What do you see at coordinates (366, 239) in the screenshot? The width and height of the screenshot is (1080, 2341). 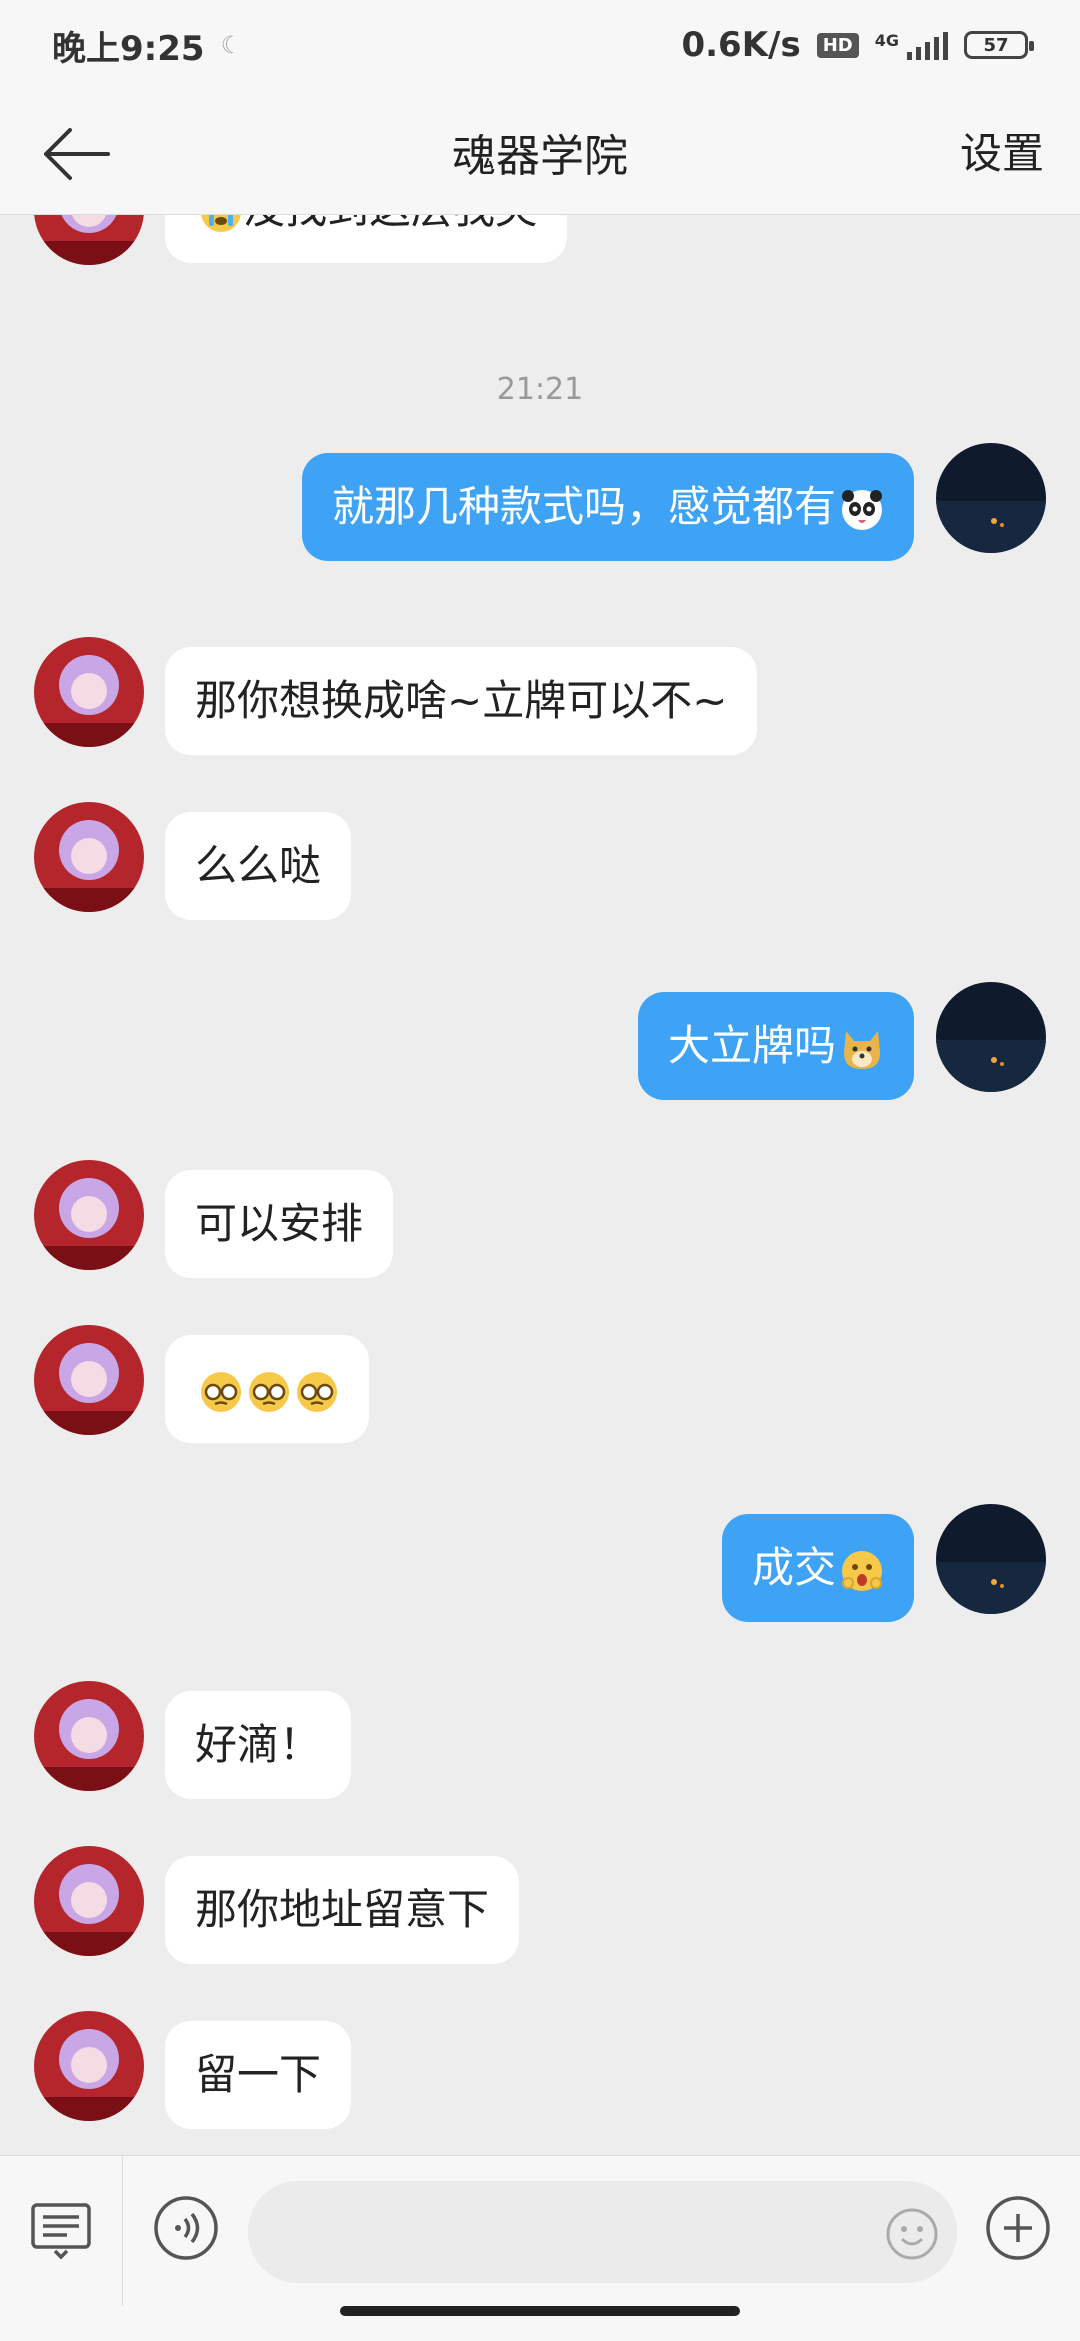 I see `incoming-message: 没找到这层我哭` at bounding box center [366, 239].